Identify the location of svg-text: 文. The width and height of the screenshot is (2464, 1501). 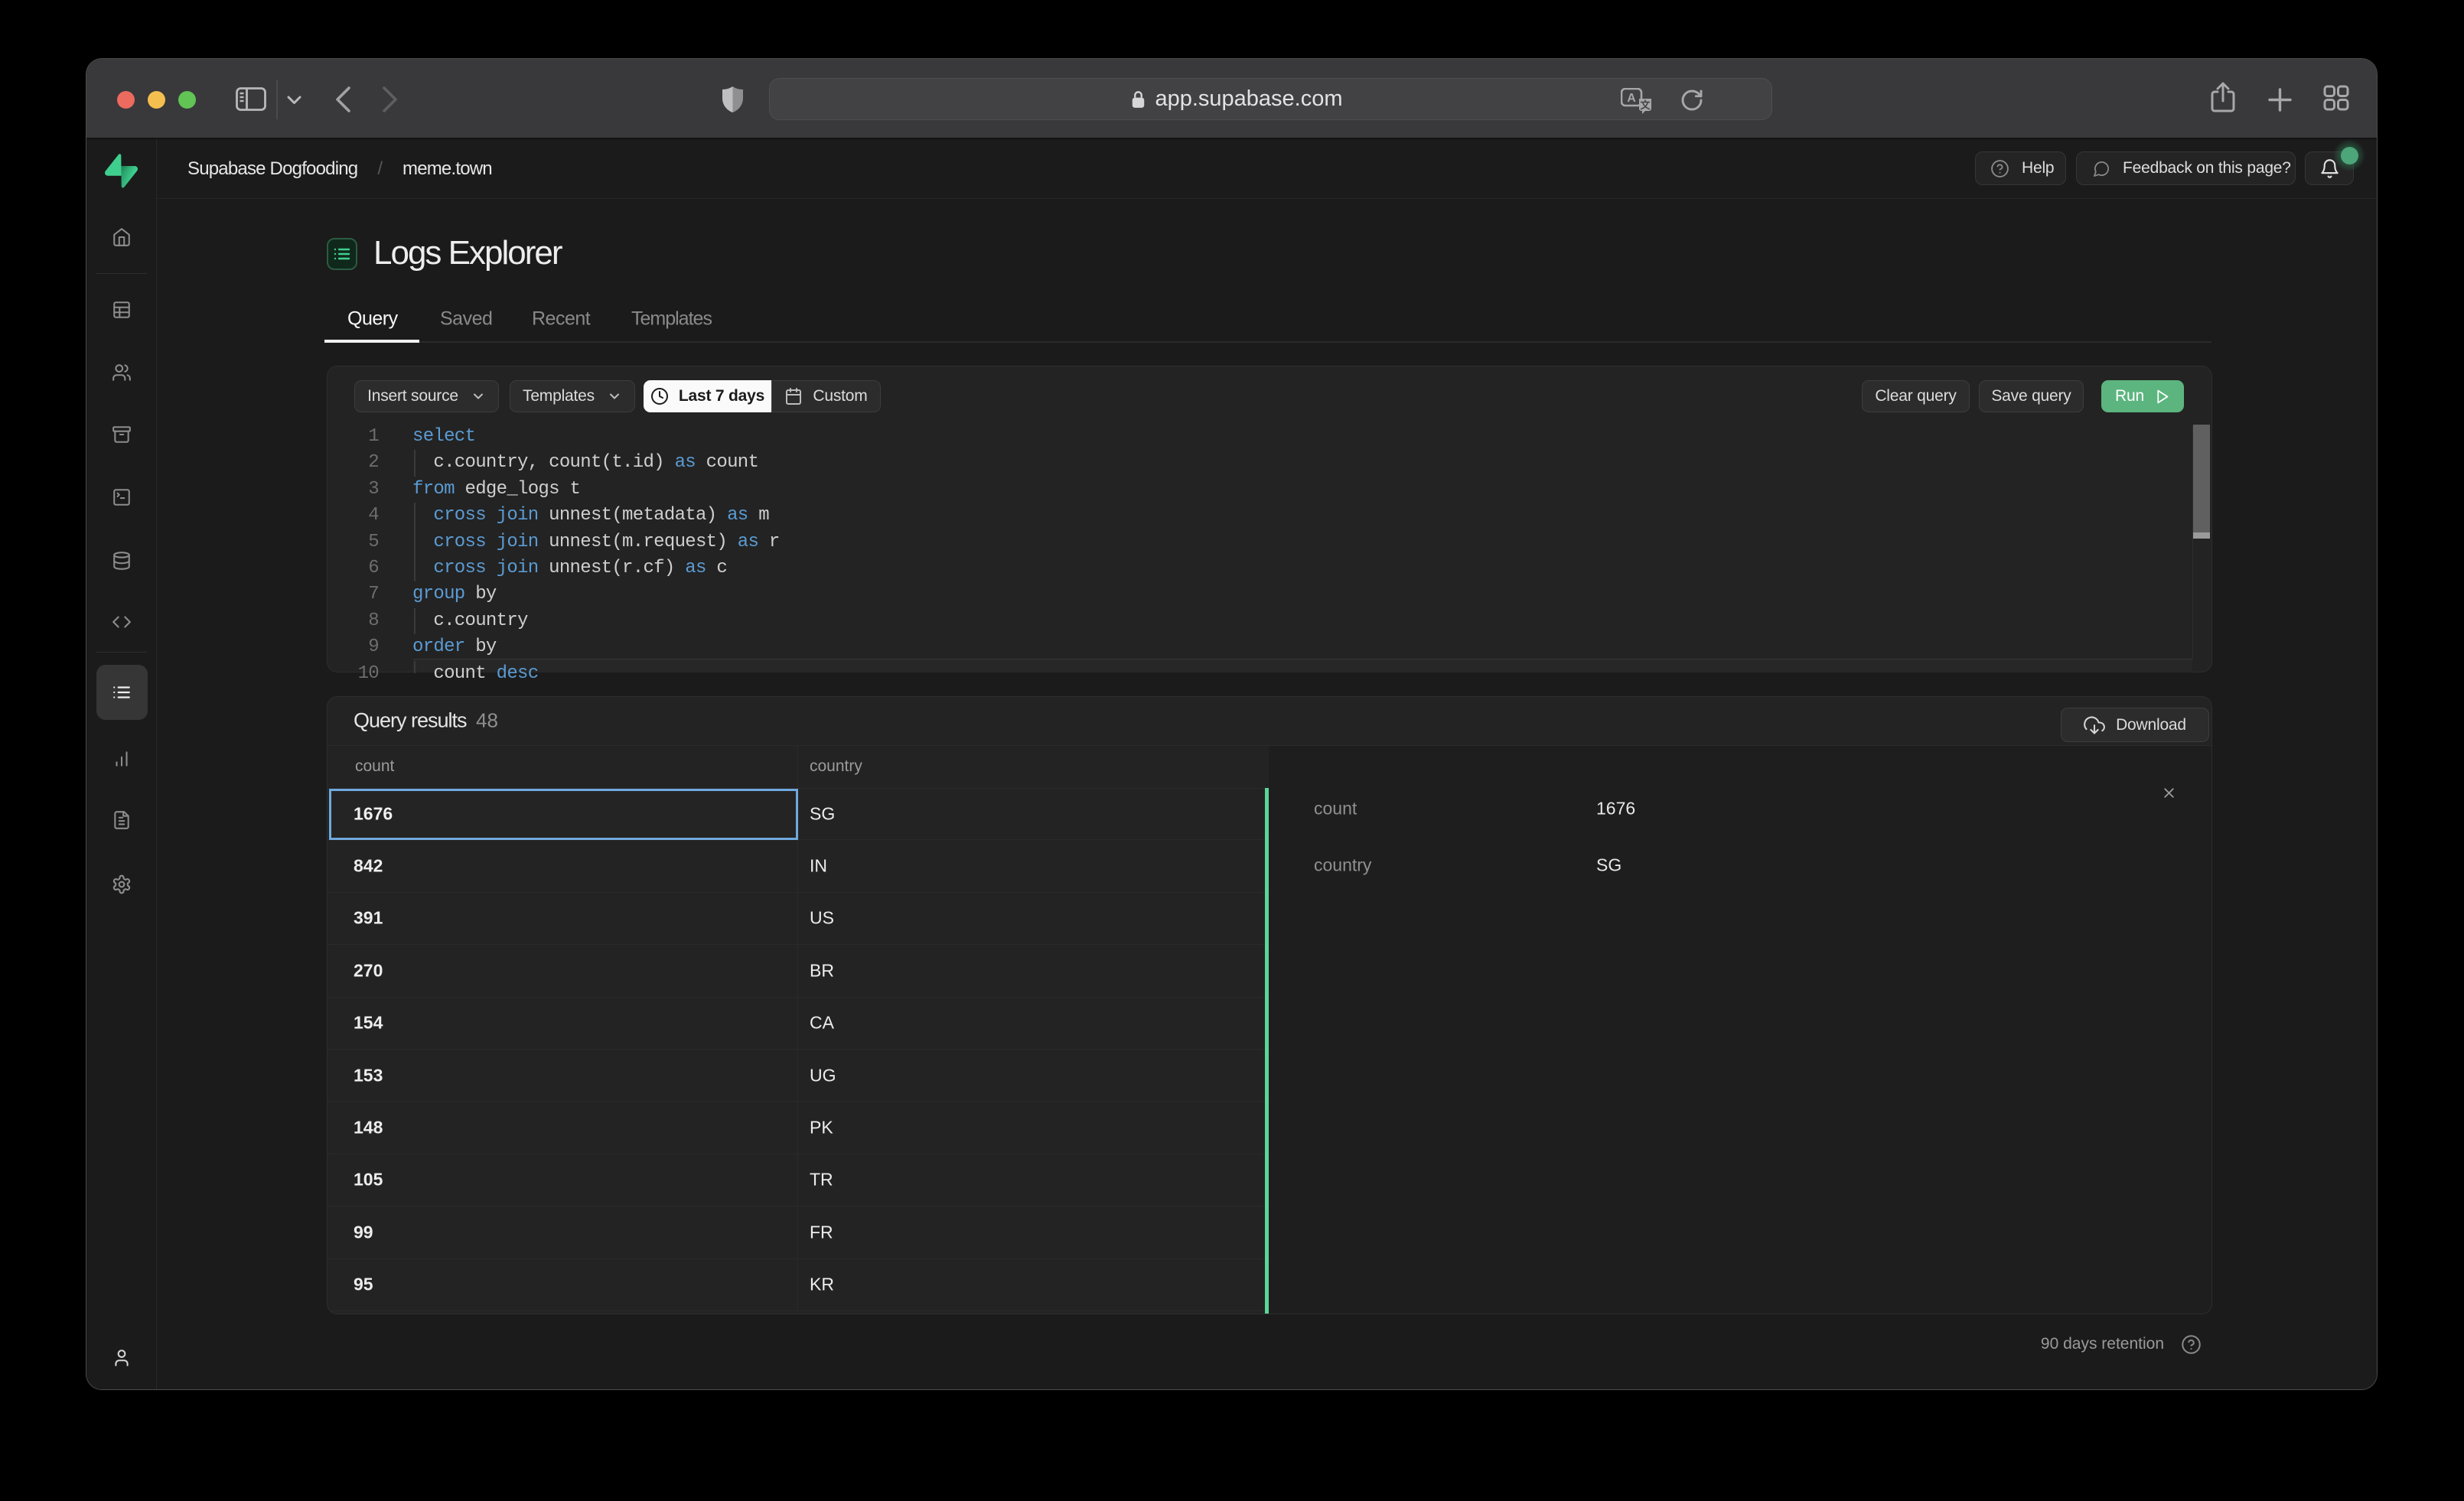
(1646, 105).